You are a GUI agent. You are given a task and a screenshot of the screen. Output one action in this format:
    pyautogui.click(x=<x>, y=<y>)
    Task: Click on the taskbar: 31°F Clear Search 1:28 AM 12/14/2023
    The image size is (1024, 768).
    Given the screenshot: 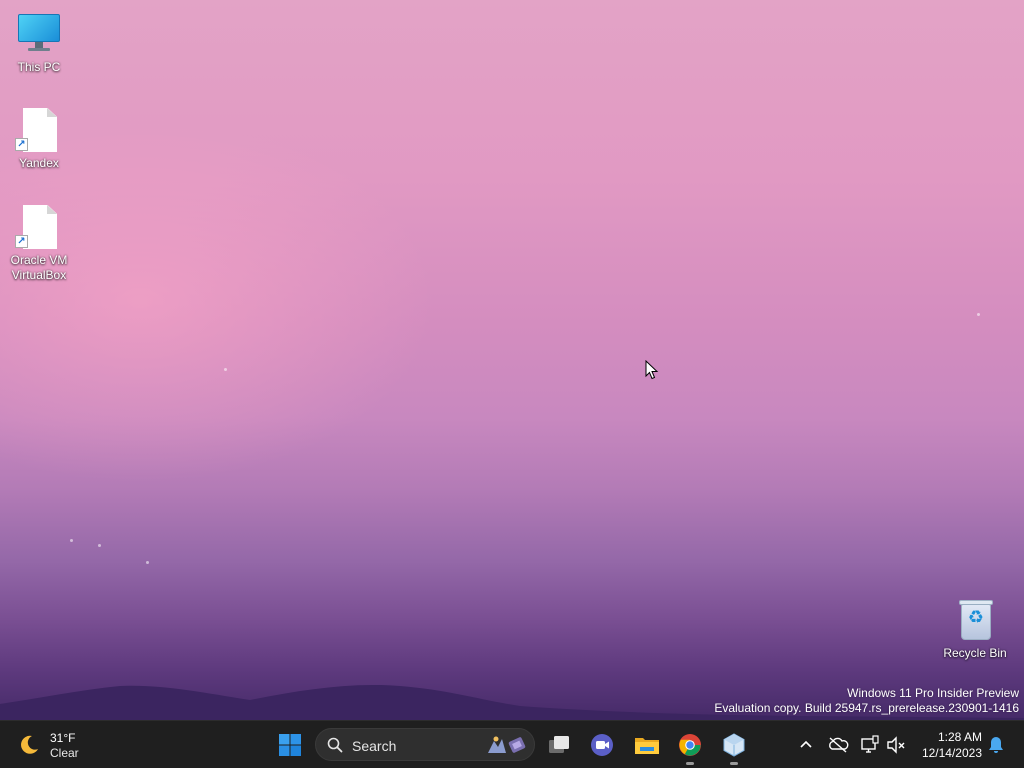 What is the action you would take?
    pyautogui.click(x=512, y=744)
    